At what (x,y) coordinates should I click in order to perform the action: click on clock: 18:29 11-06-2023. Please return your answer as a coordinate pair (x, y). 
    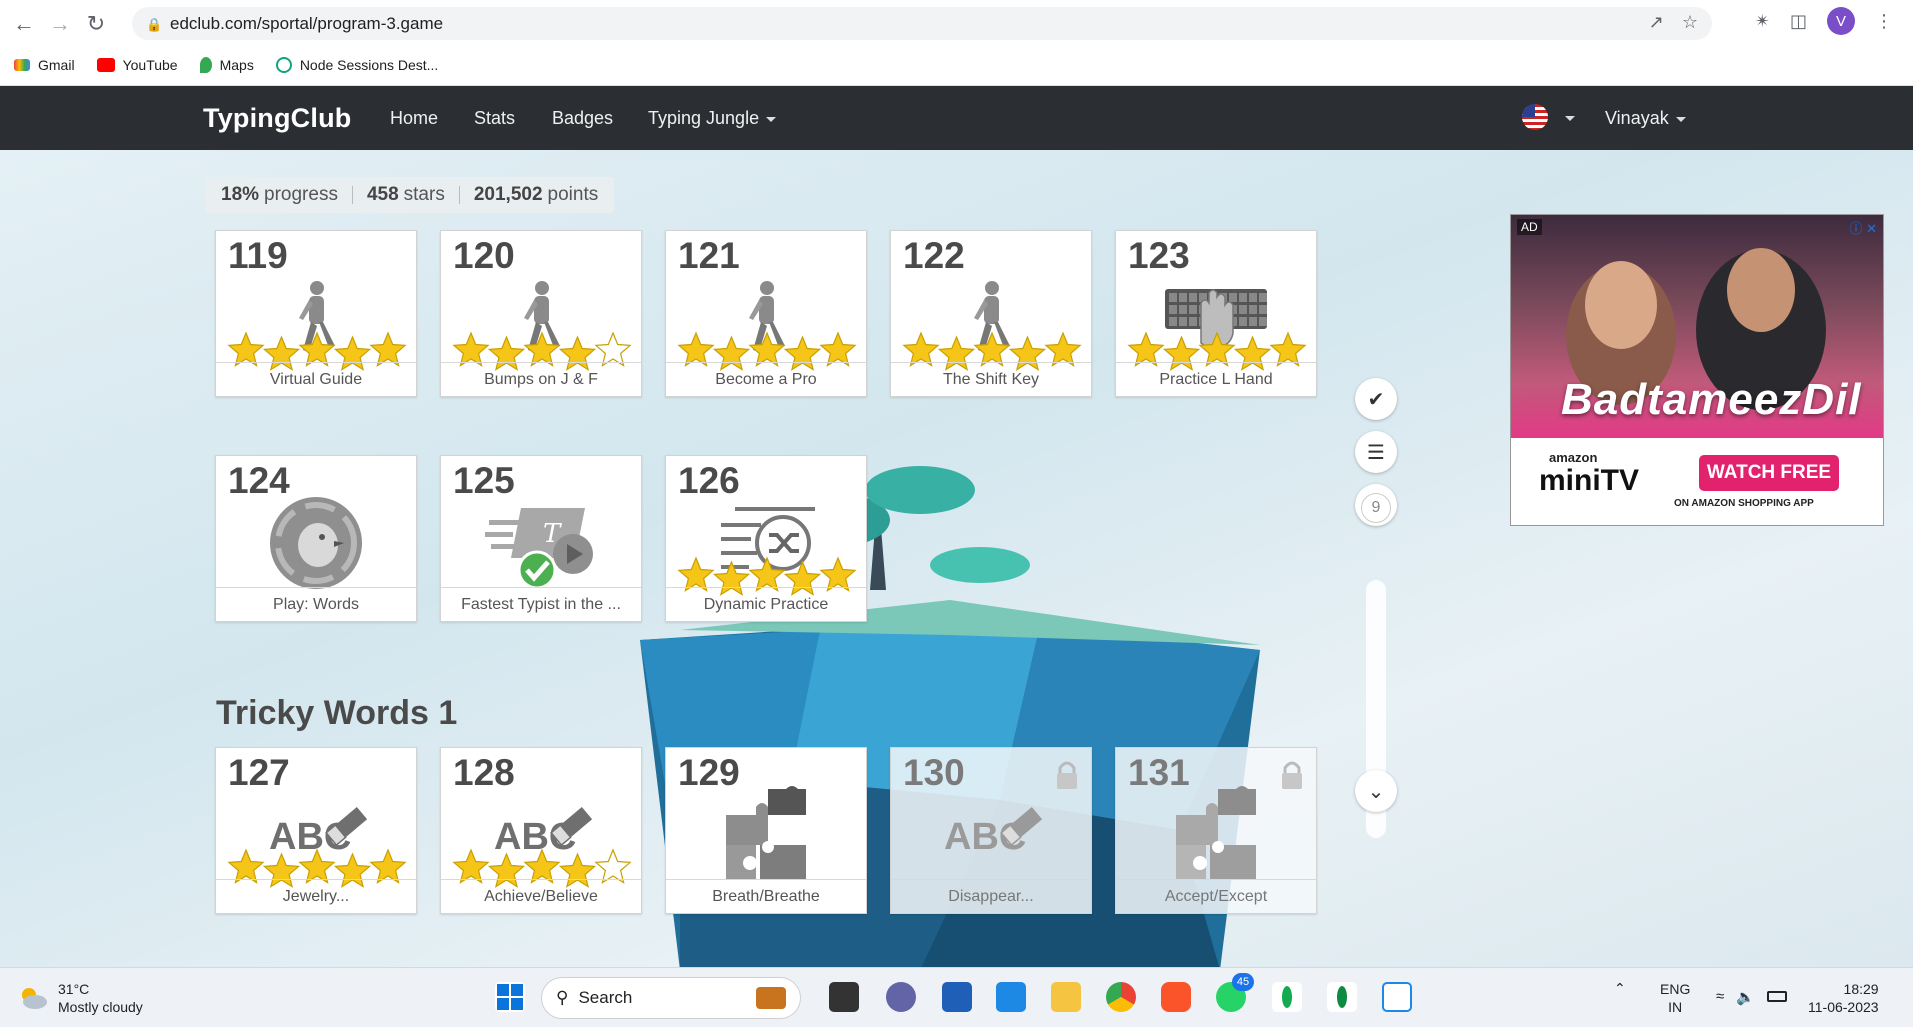
    Looking at the image, I should click on (1843, 998).